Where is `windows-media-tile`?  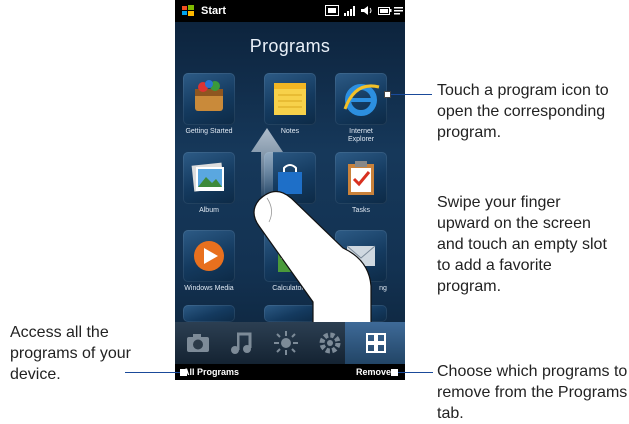
windows-media-tile is located at coordinates (209, 256).